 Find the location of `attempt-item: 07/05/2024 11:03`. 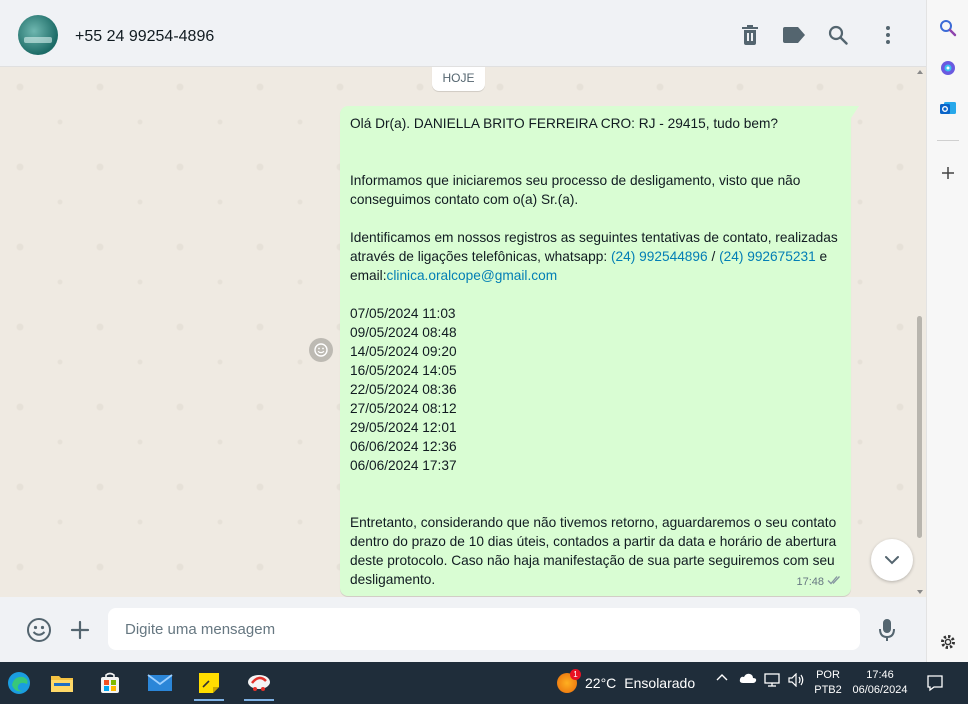

attempt-item: 07/05/2024 11:03 is located at coordinates (403, 313).